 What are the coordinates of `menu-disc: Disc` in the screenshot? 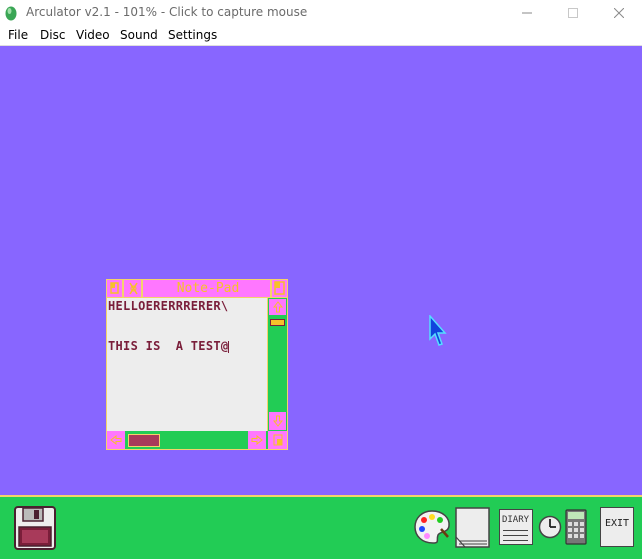 It's located at (52, 35).